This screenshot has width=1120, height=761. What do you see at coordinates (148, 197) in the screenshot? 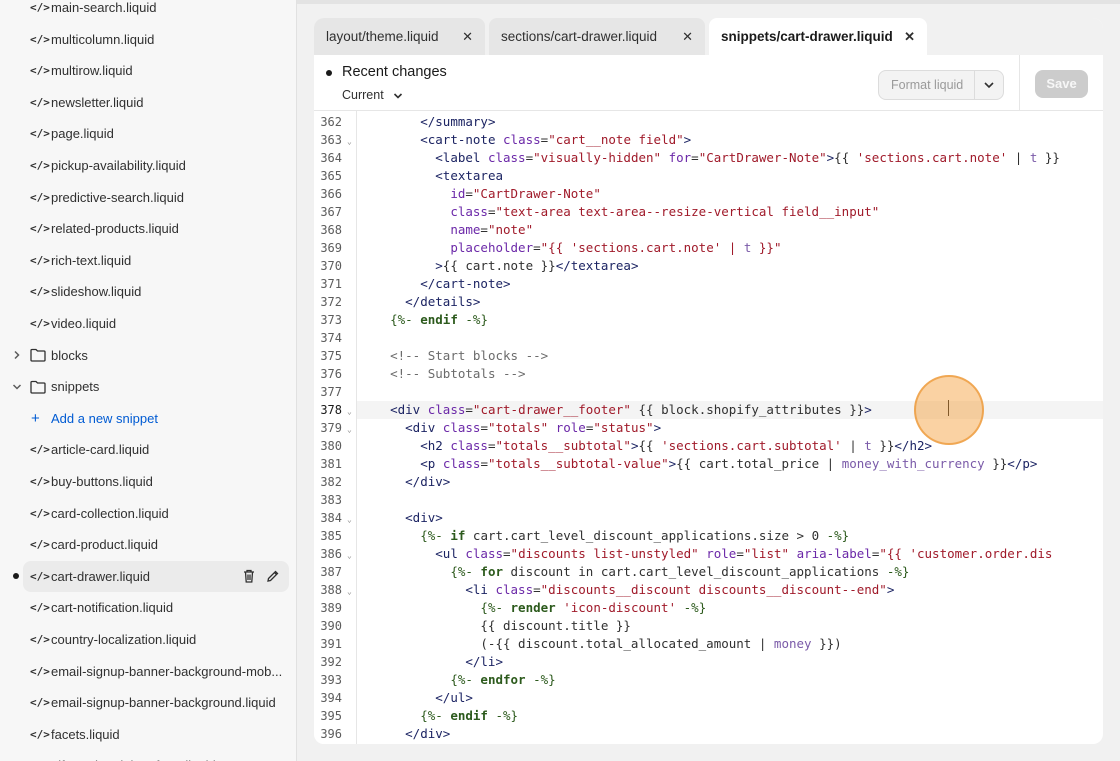
I see `file-item: </> predictive-search.liquid` at bounding box center [148, 197].